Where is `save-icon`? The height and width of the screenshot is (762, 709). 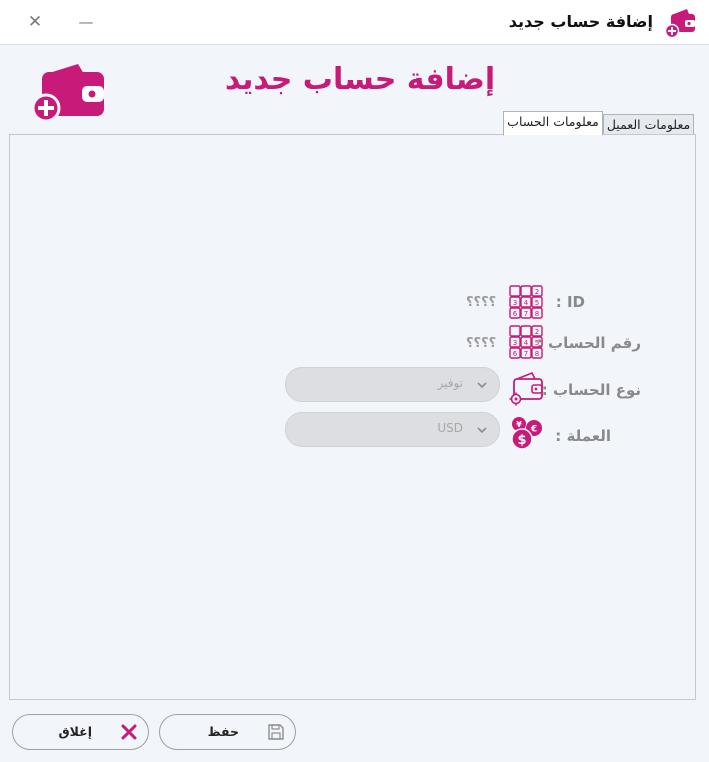
save-icon is located at coordinates (276, 732).